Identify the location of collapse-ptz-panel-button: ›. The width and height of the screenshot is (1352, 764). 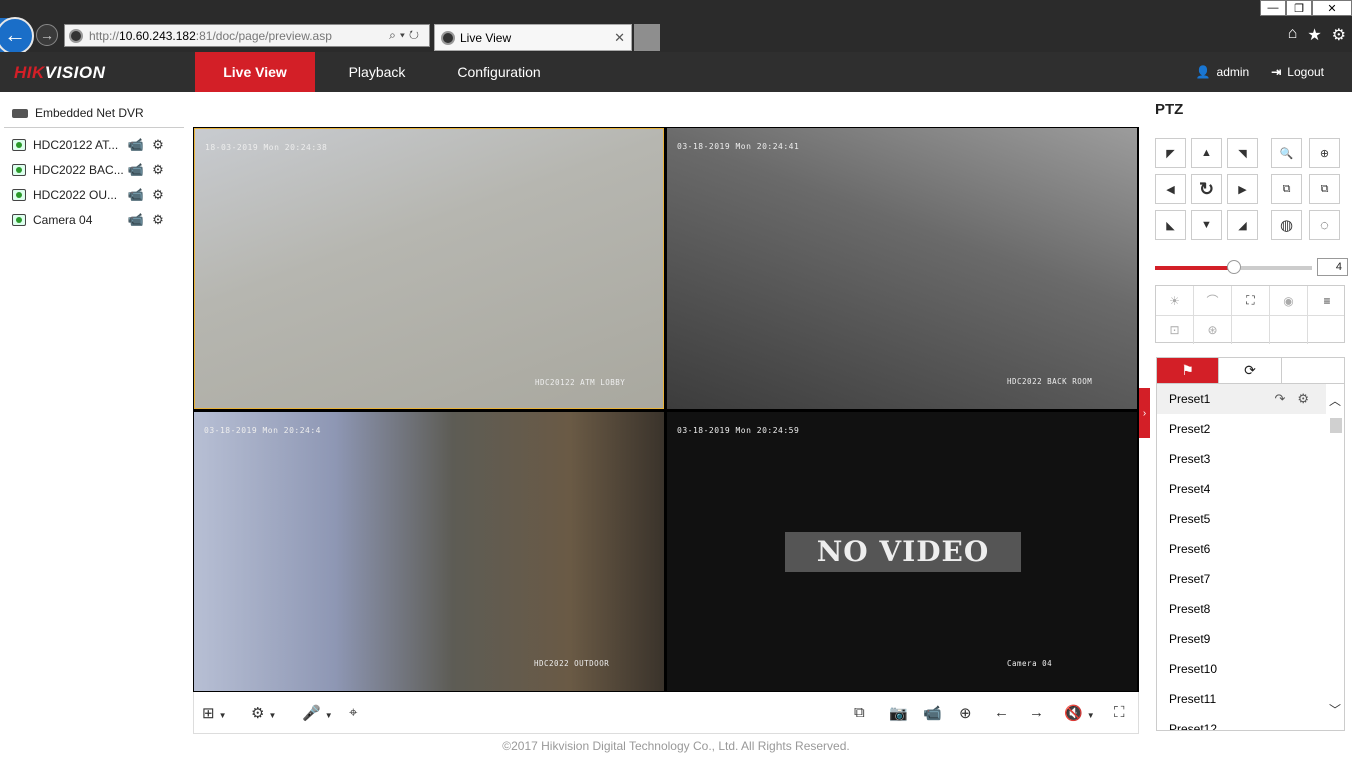
(1144, 413).